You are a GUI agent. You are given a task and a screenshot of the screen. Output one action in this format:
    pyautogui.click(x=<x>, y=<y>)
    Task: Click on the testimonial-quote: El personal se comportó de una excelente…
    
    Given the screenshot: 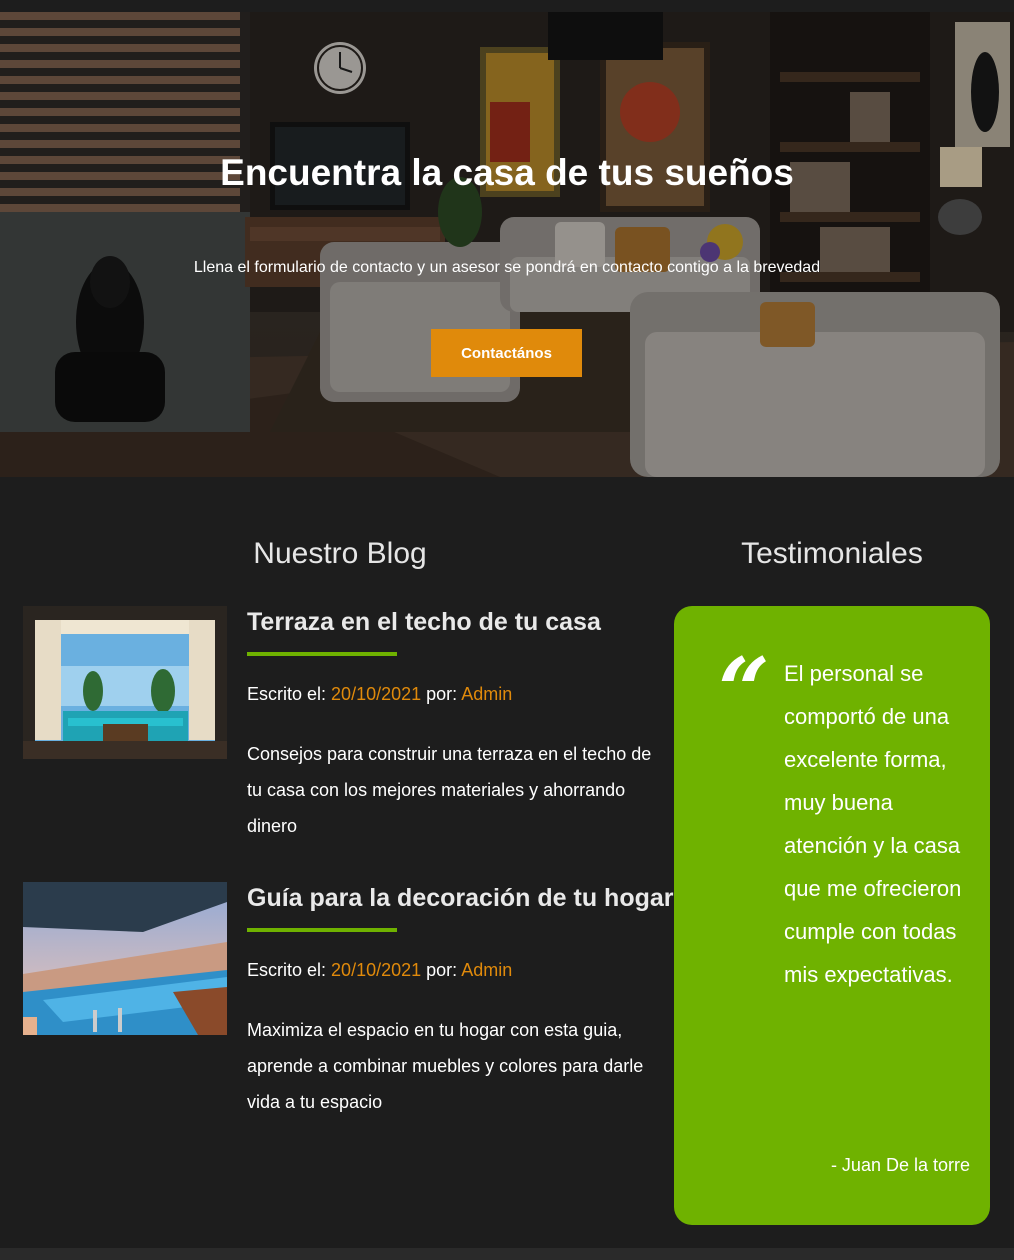 What is the action you would take?
    pyautogui.click(x=873, y=824)
    